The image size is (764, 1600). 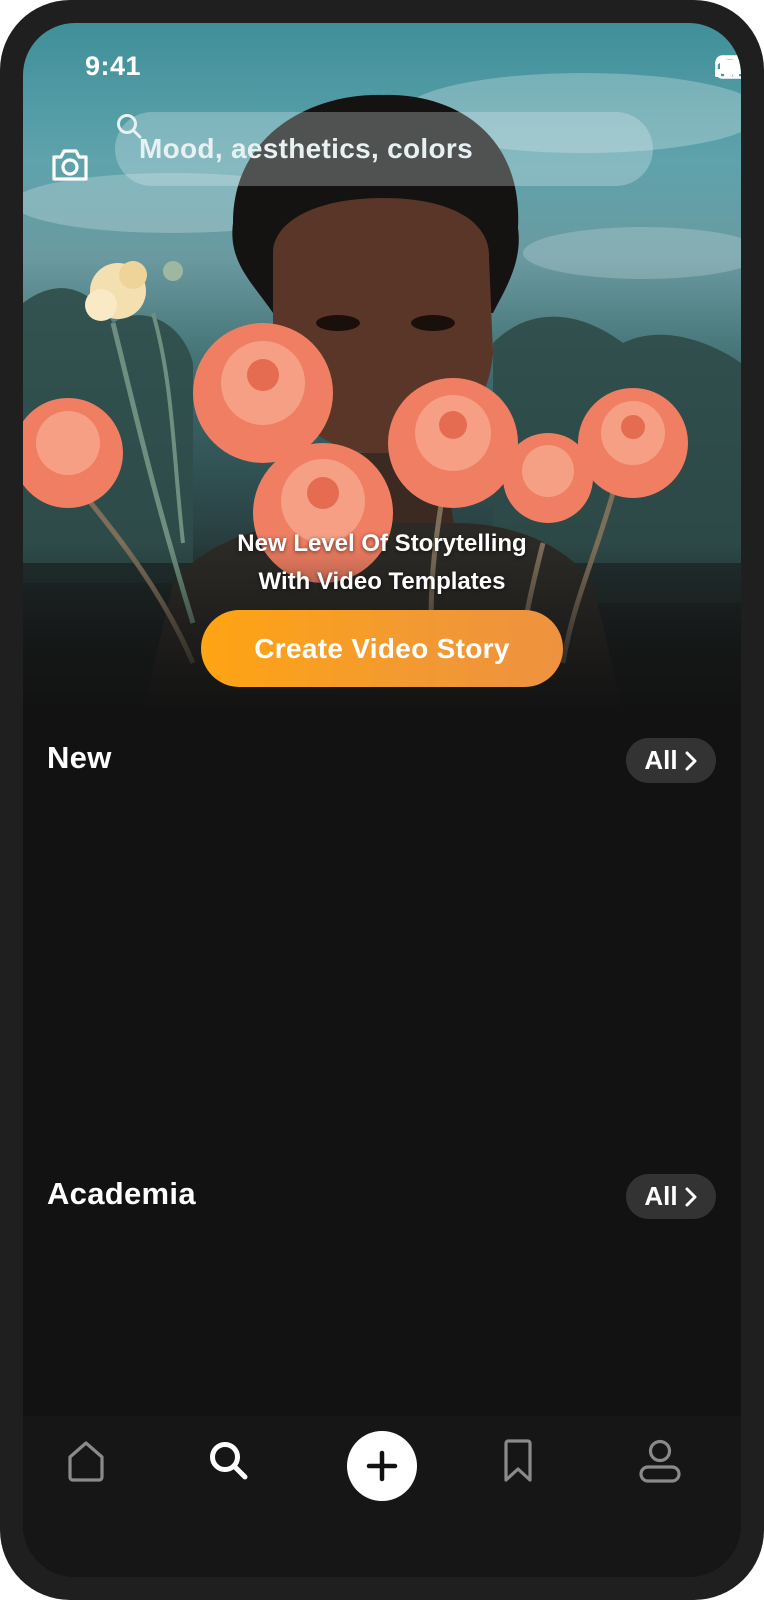 I want to click on home-icon, so click(x=86, y=1461).